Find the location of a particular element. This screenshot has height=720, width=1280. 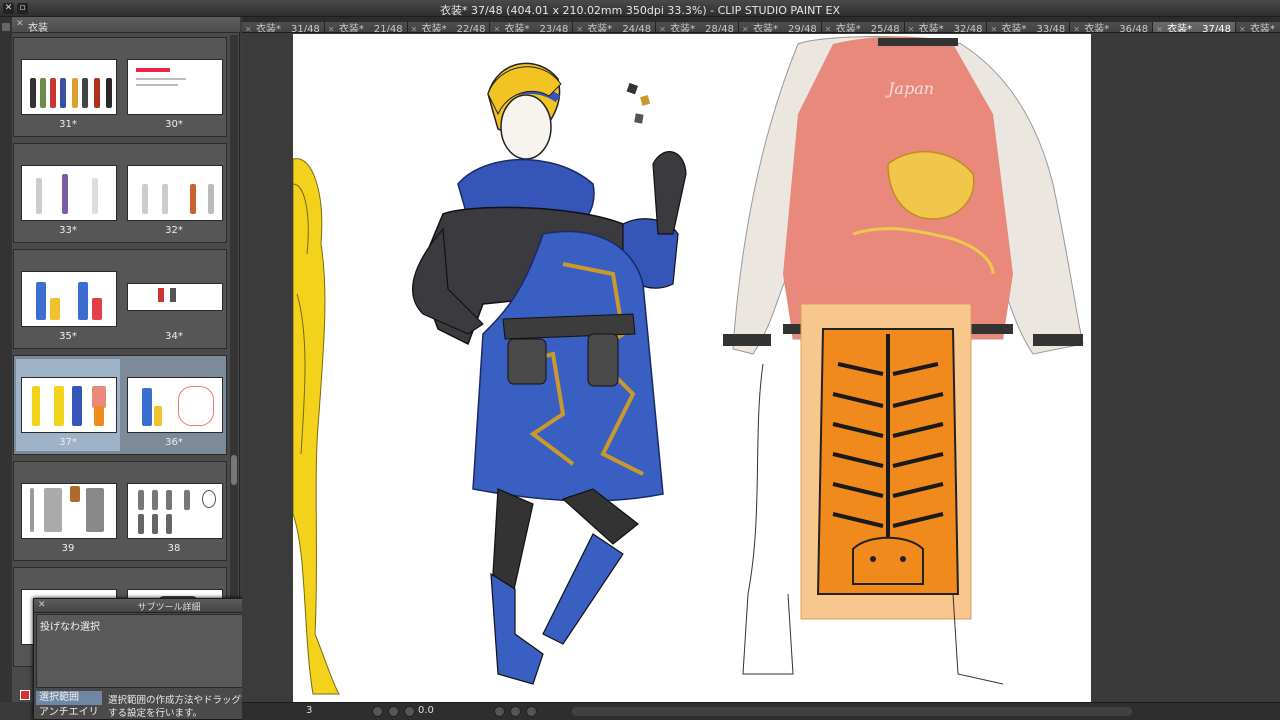

document-tab: ✕ 衣装* 24/48 is located at coordinates (615, 27).